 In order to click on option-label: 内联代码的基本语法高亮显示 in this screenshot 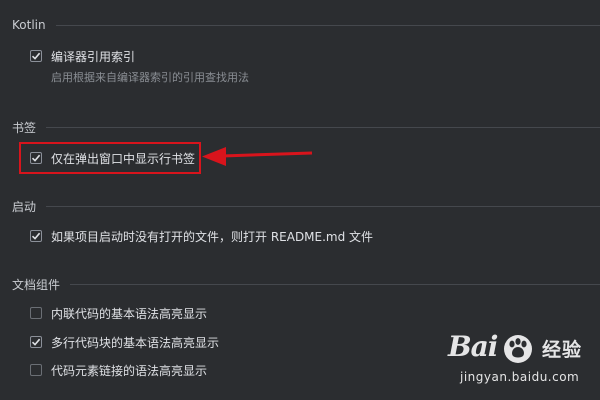, I will do `click(129, 313)`.